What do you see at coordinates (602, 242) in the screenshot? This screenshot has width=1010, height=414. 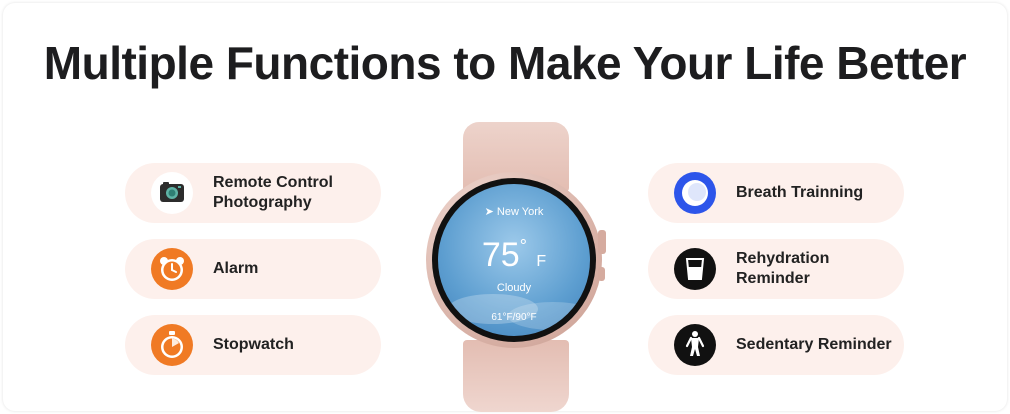 I see `watch-crown` at bounding box center [602, 242].